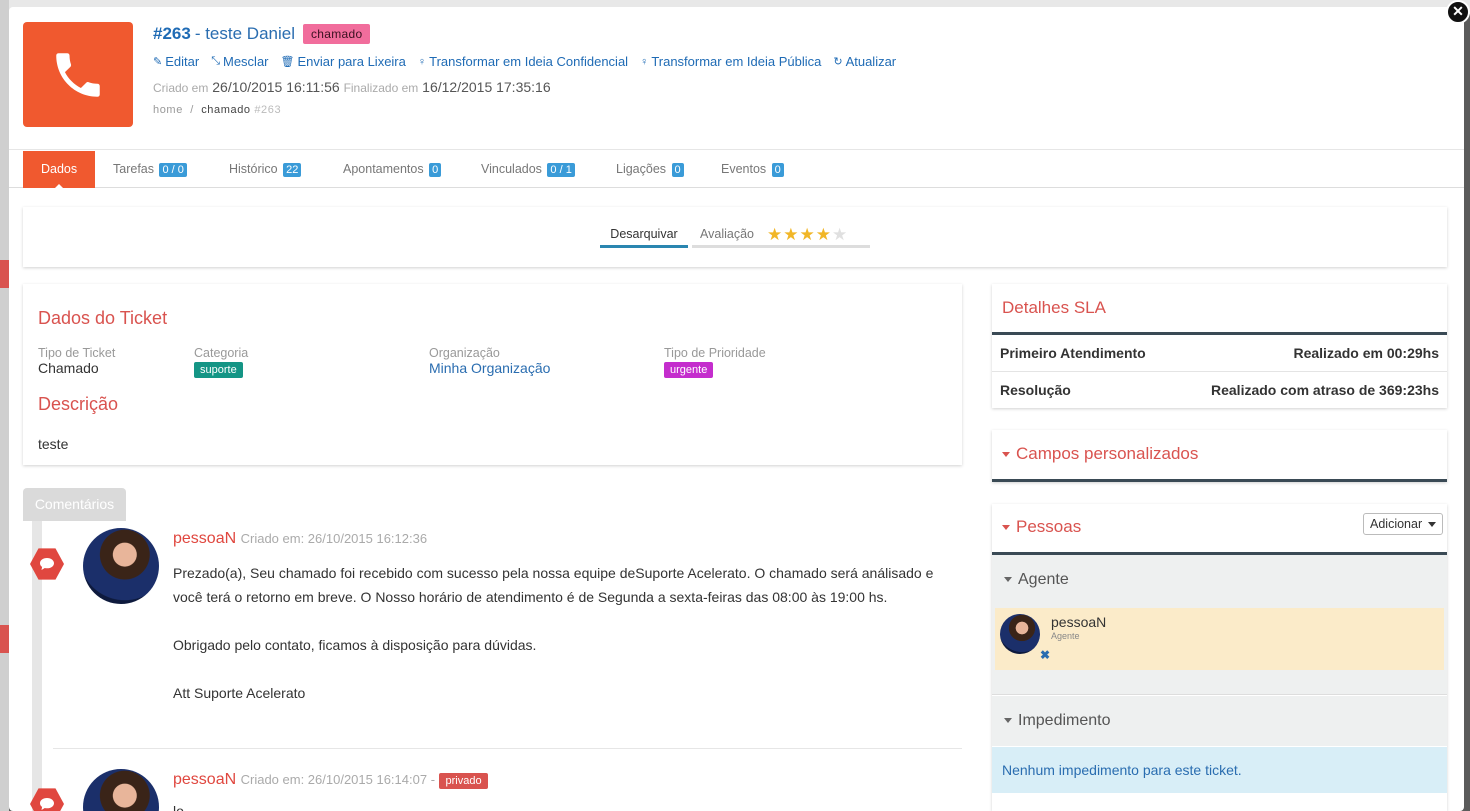 The image size is (1470, 811). I want to click on breadcrumb-home: home, so click(168, 110).